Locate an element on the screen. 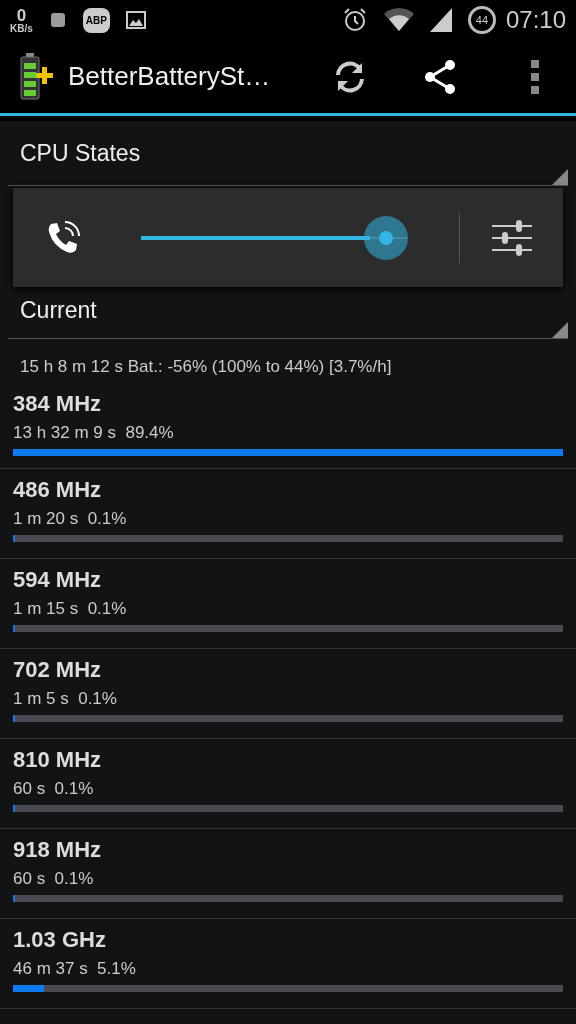 The height and width of the screenshot is (1024, 576). sliders-icon is located at coordinates (512, 237).